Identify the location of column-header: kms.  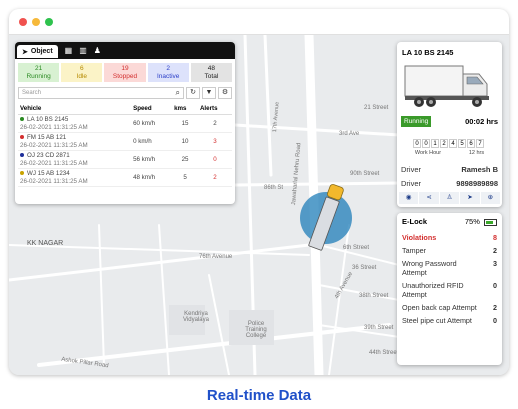
(185, 109).